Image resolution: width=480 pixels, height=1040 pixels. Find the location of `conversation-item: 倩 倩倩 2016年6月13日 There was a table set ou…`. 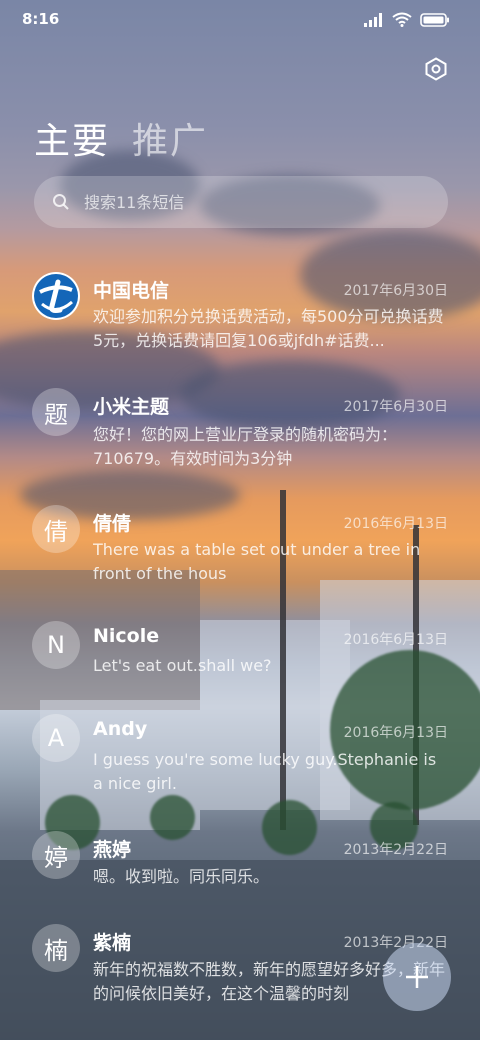

conversation-item: 倩 倩倩 2016年6月13日 There was a table set ou… is located at coordinates (240, 555).